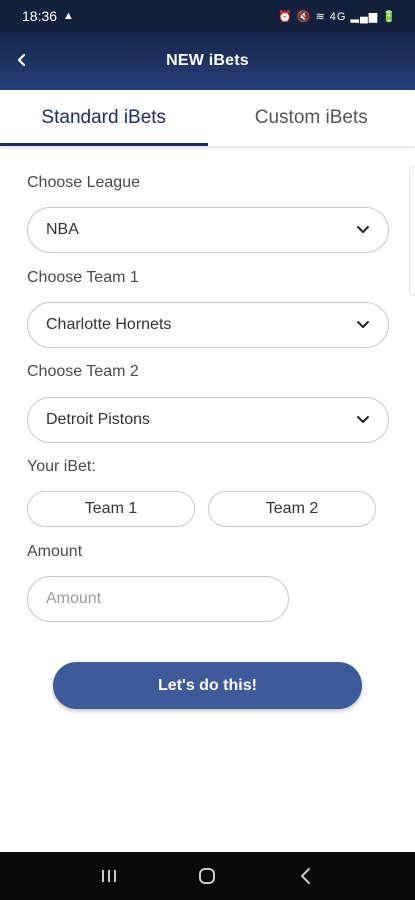 This screenshot has width=415, height=900. I want to click on recent-apps-icon, so click(109, 876).